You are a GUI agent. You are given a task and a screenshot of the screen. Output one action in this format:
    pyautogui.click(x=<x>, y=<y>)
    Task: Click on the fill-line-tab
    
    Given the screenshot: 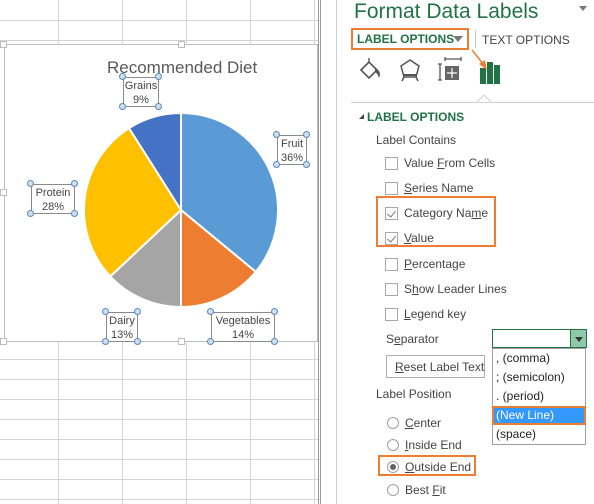 What is the action you would take?
    pyautogui.click(x=370, y=71)
    